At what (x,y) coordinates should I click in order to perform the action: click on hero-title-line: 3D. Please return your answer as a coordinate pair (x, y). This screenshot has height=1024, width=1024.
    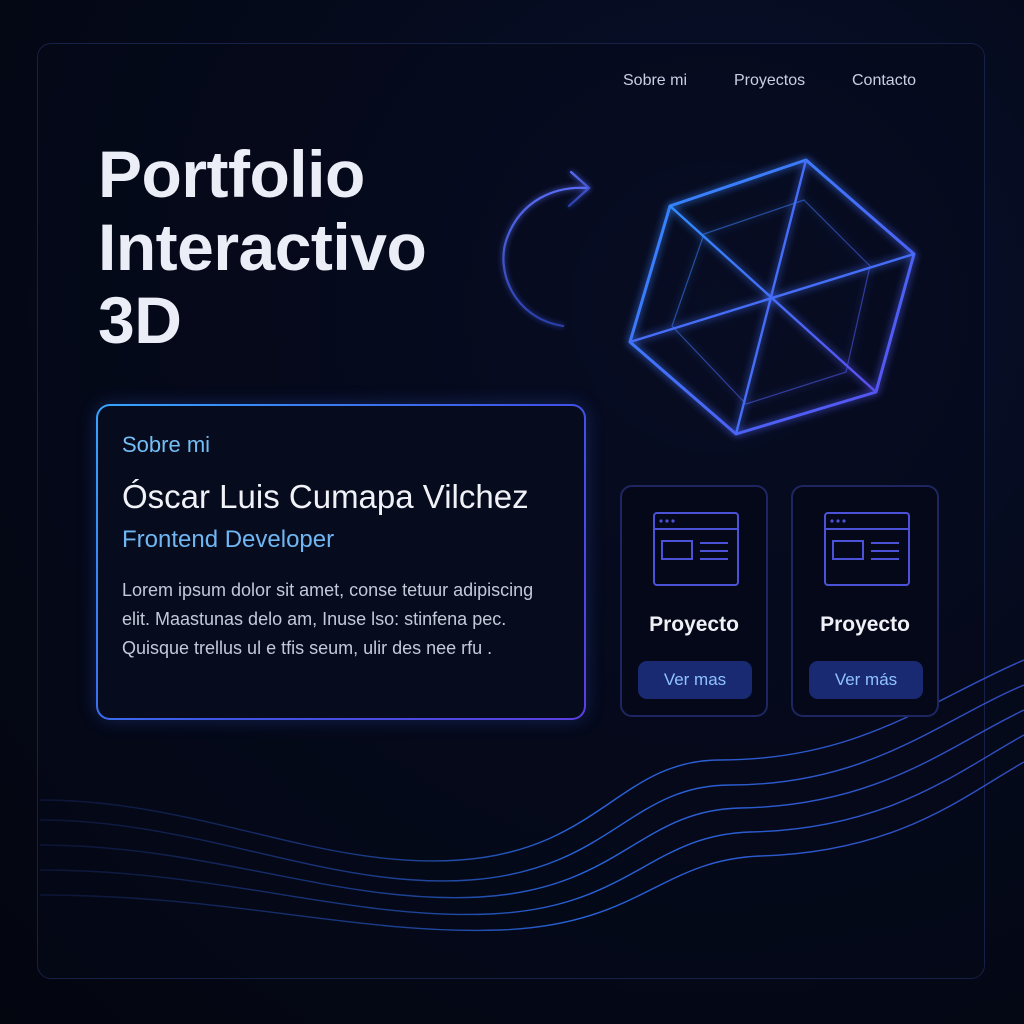
    Looking at the image, I should click on (140, 320).